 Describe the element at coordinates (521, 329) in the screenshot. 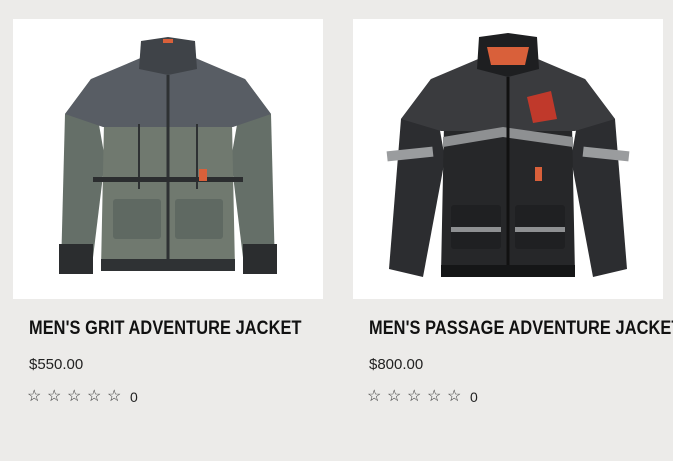

I see `product-name: MEN'S PASSAGE ADVENTURE JACKET` at that location.